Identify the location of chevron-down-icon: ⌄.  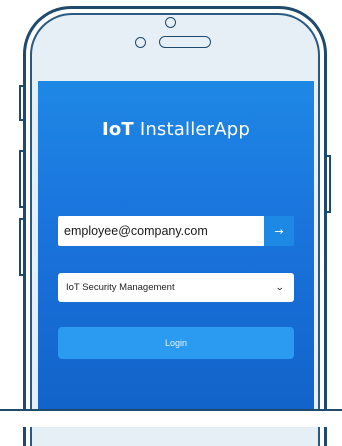
(280, 287).